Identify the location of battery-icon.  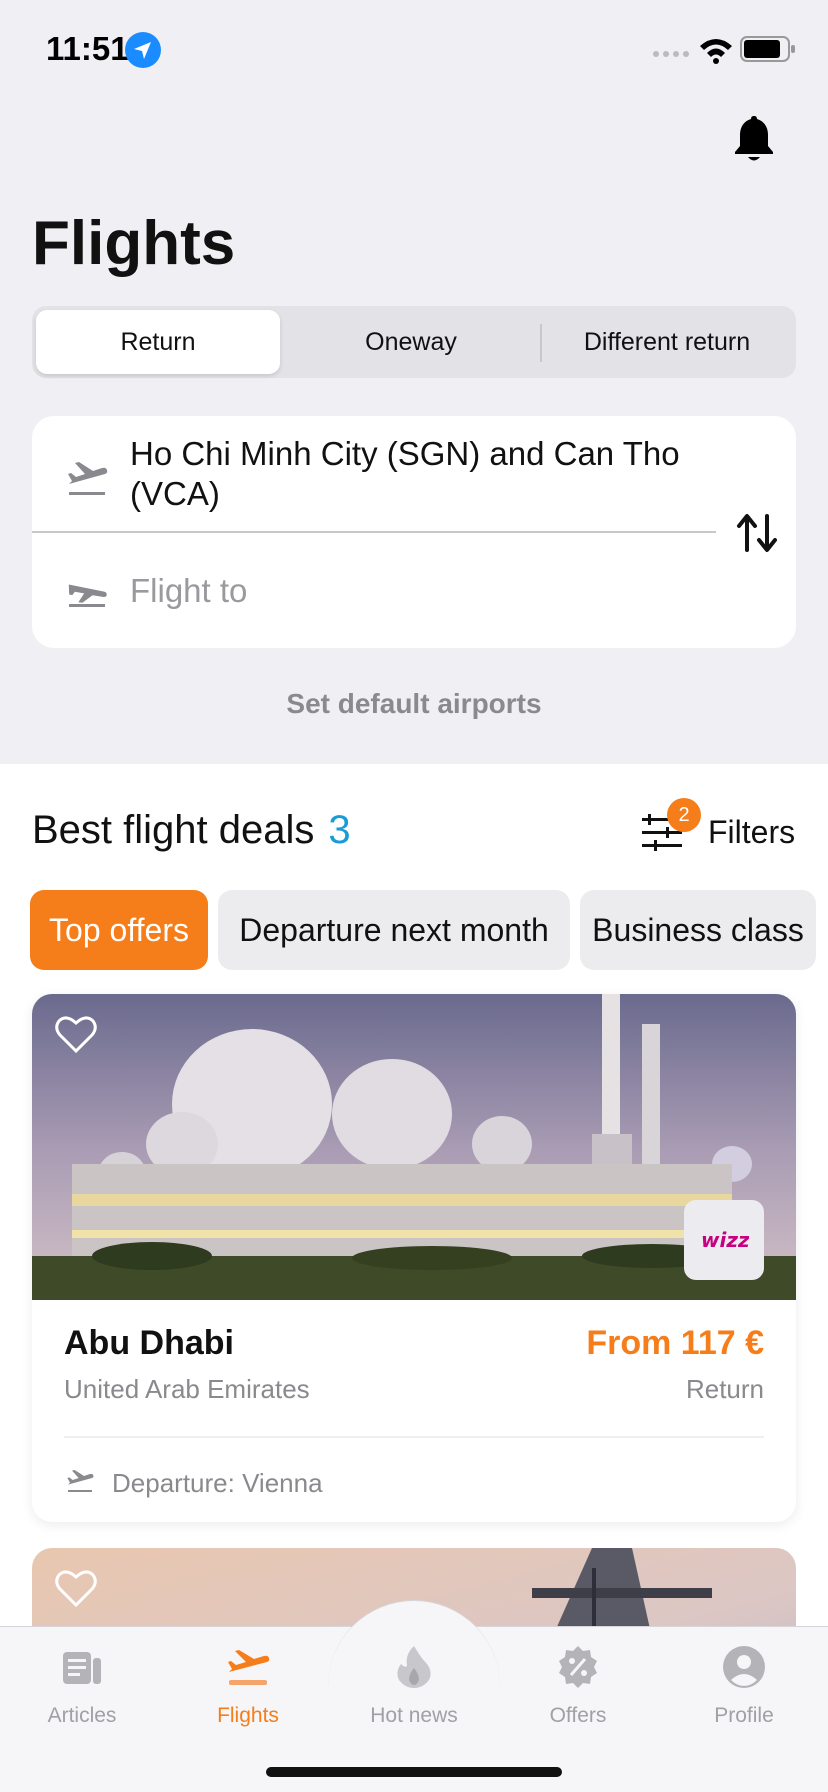
(767, 49).